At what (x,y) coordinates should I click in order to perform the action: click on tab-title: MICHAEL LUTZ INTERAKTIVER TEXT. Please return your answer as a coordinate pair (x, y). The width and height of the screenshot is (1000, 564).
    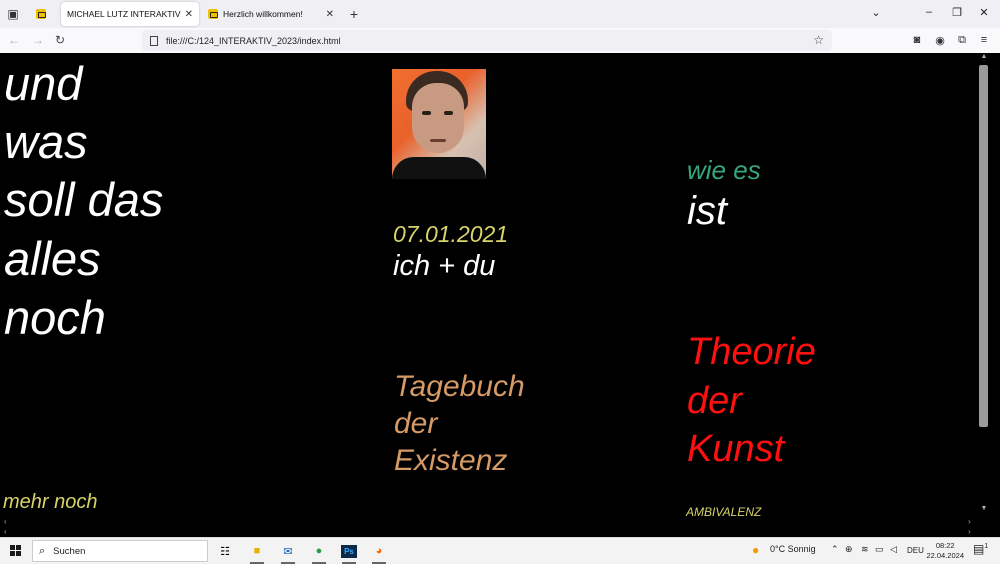
    Looking at the image, I should click on (124, 14).